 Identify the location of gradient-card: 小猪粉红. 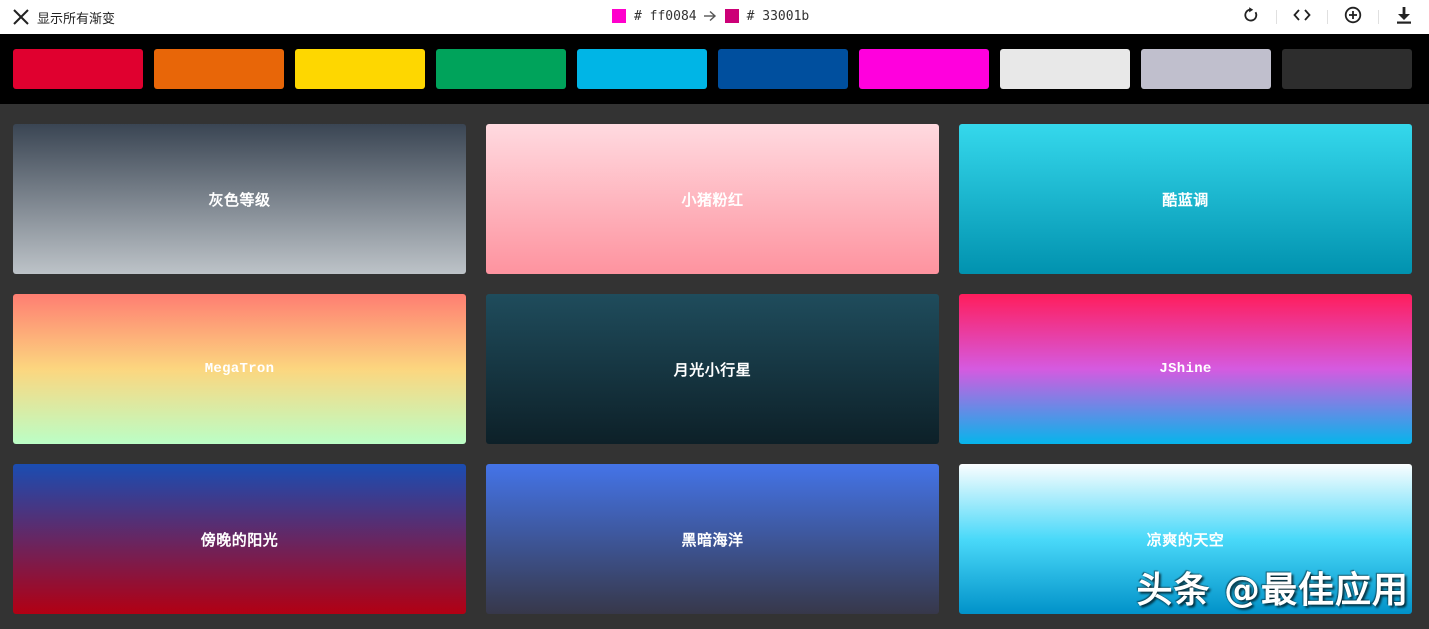
(712, 199).